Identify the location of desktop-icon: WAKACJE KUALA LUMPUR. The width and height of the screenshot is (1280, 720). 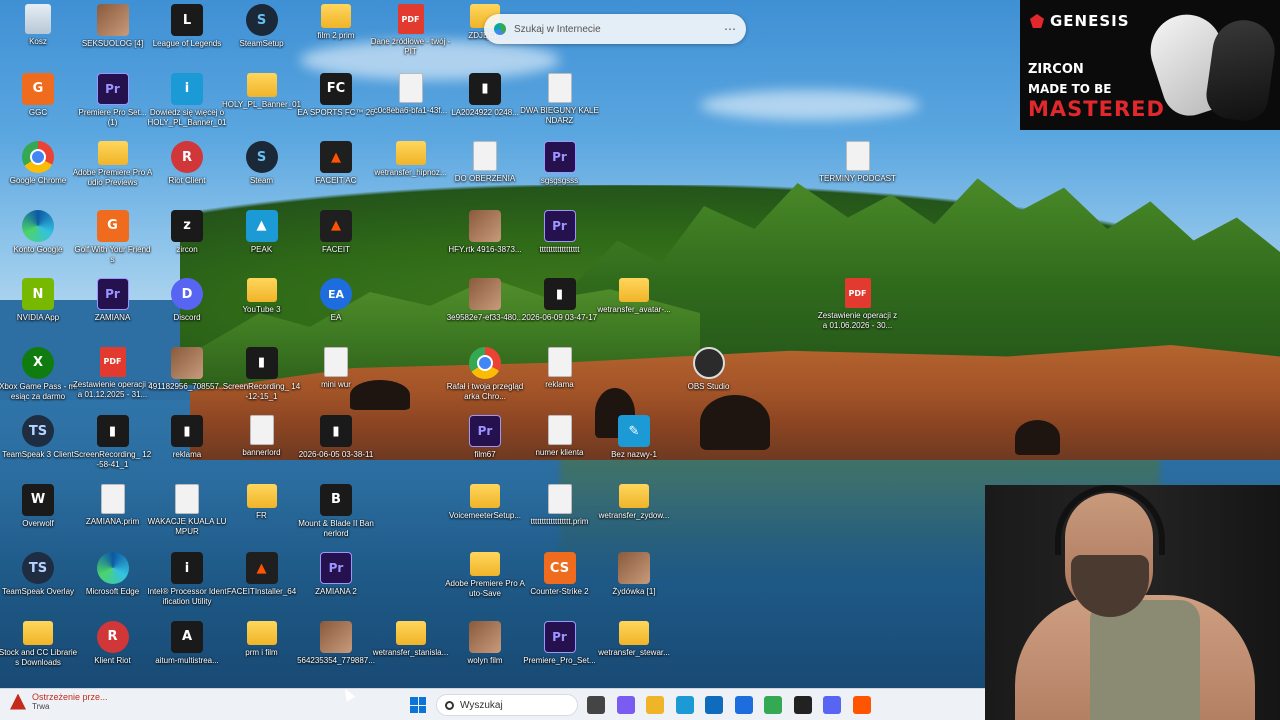
(187, 516).